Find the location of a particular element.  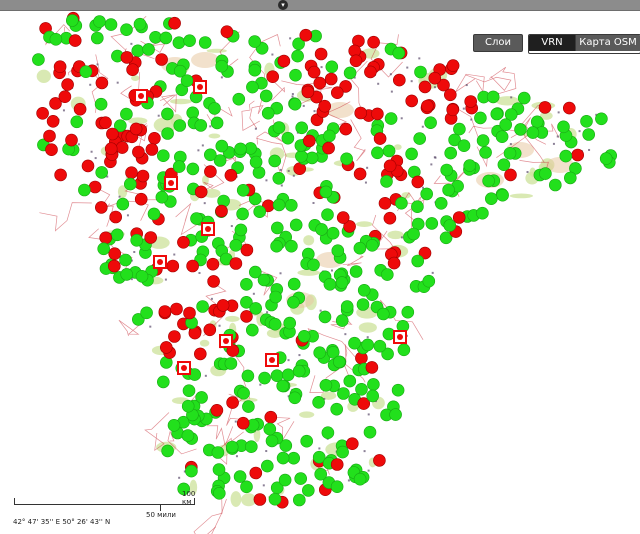

vrn-basemap-button: VRN is located at coordinates (552, 43).